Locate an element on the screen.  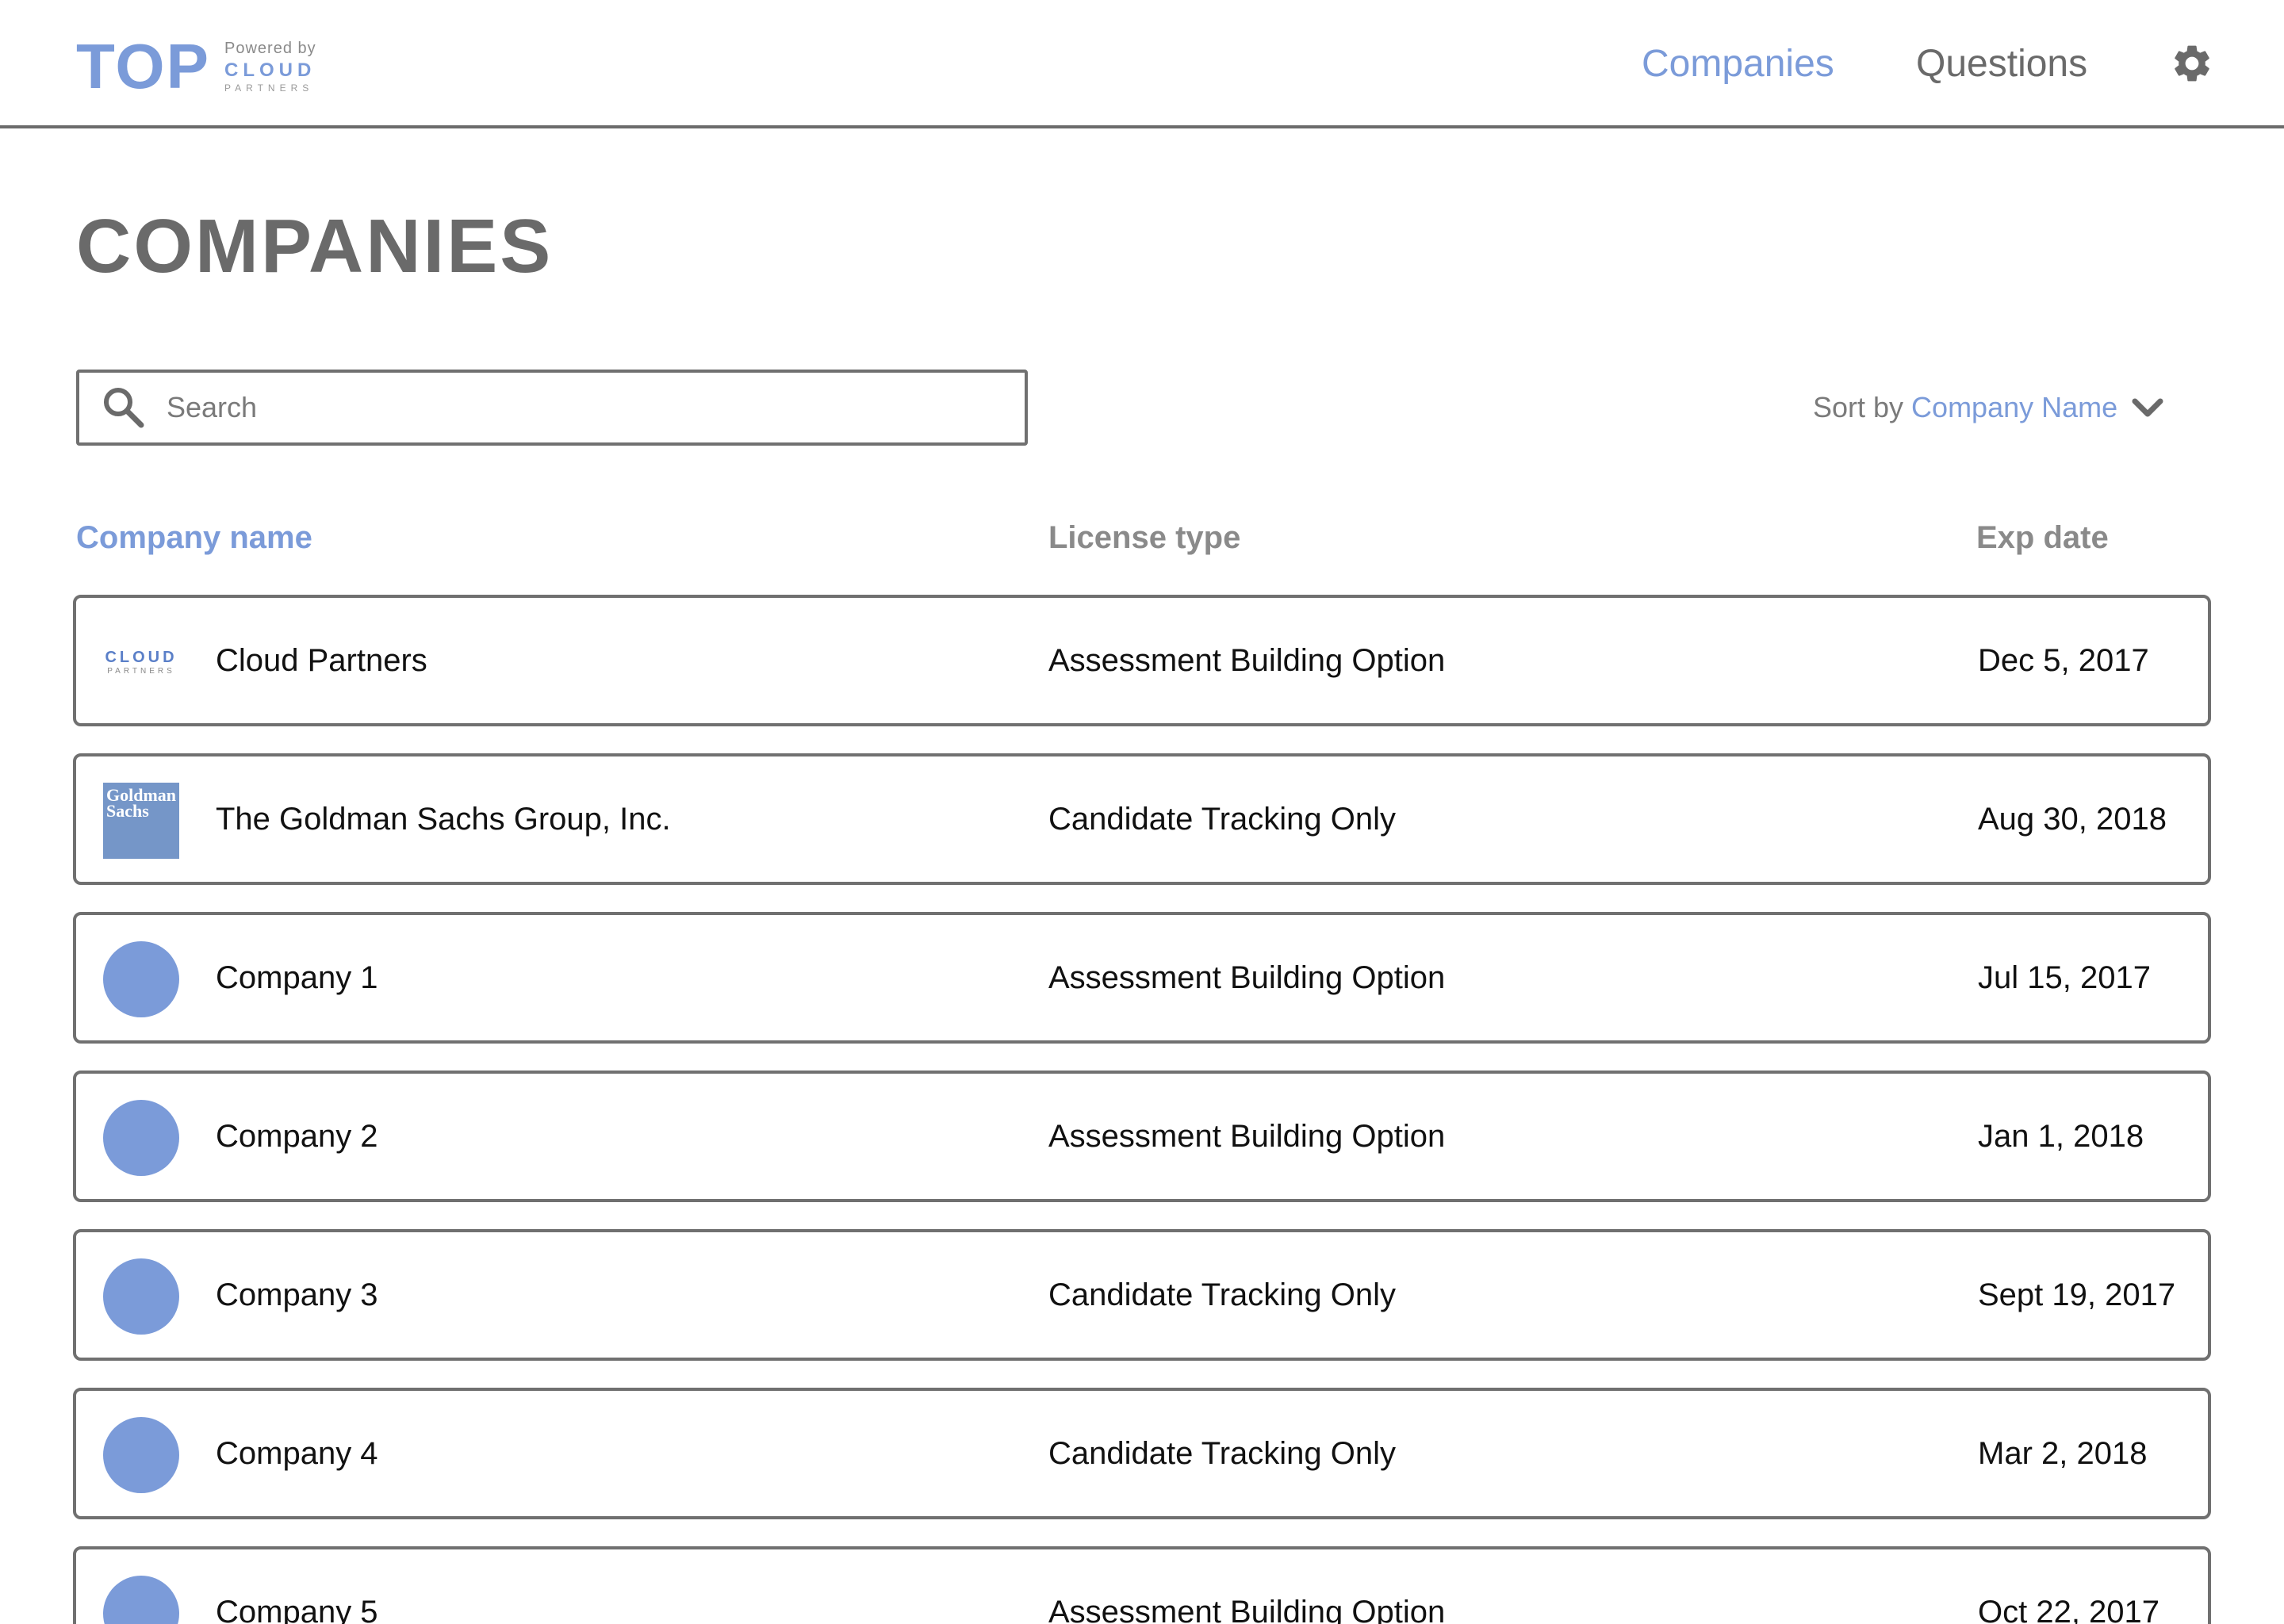
exp-date: Oct 22, 2017 is located at coordinates (2069, 1609).